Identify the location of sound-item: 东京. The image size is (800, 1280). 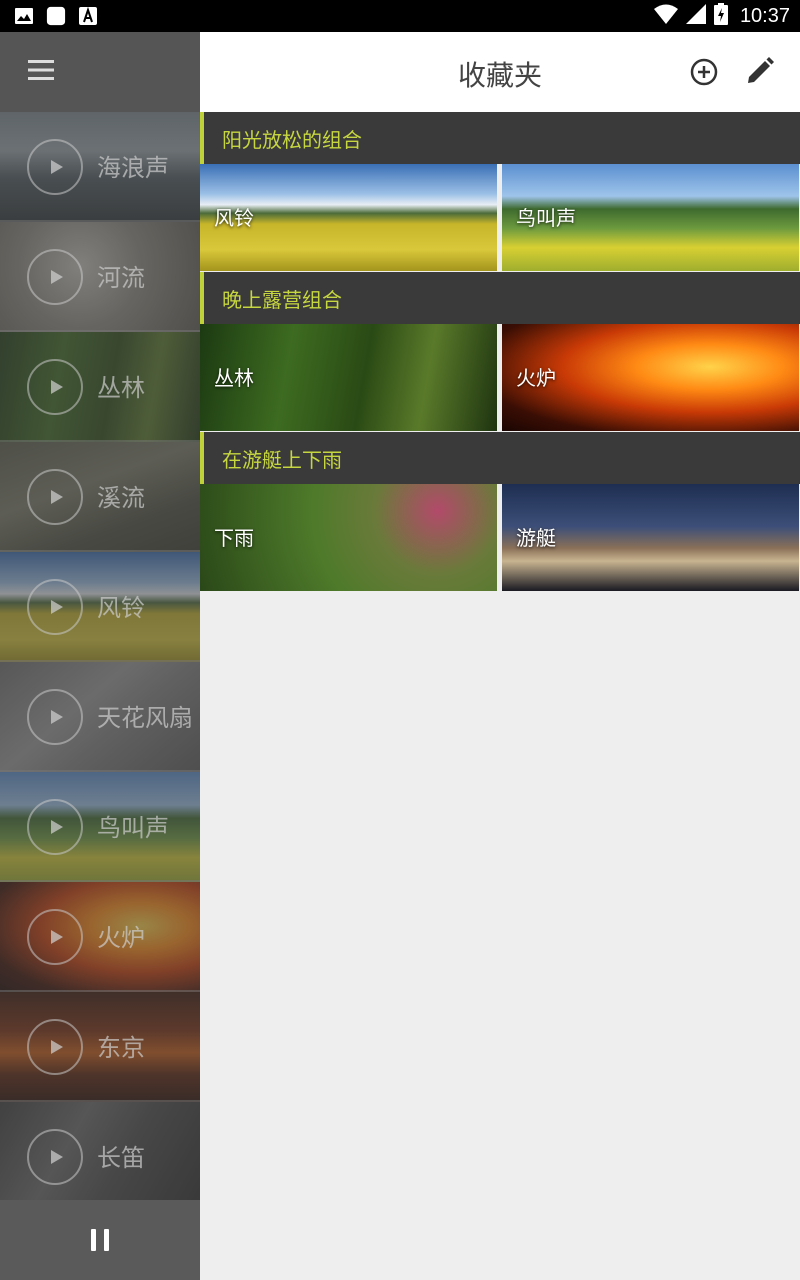
(100, 1047).